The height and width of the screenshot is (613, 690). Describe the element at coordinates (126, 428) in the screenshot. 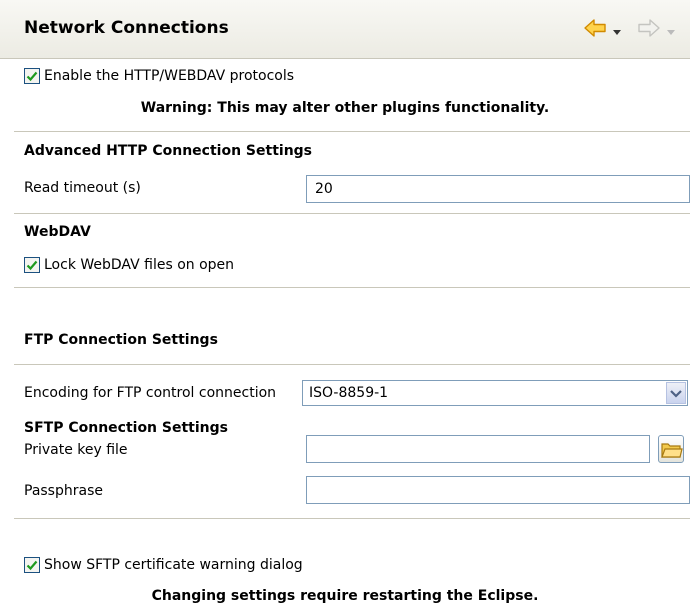

I see `sftp-section-title: SFTP Connection Settings` at that location.